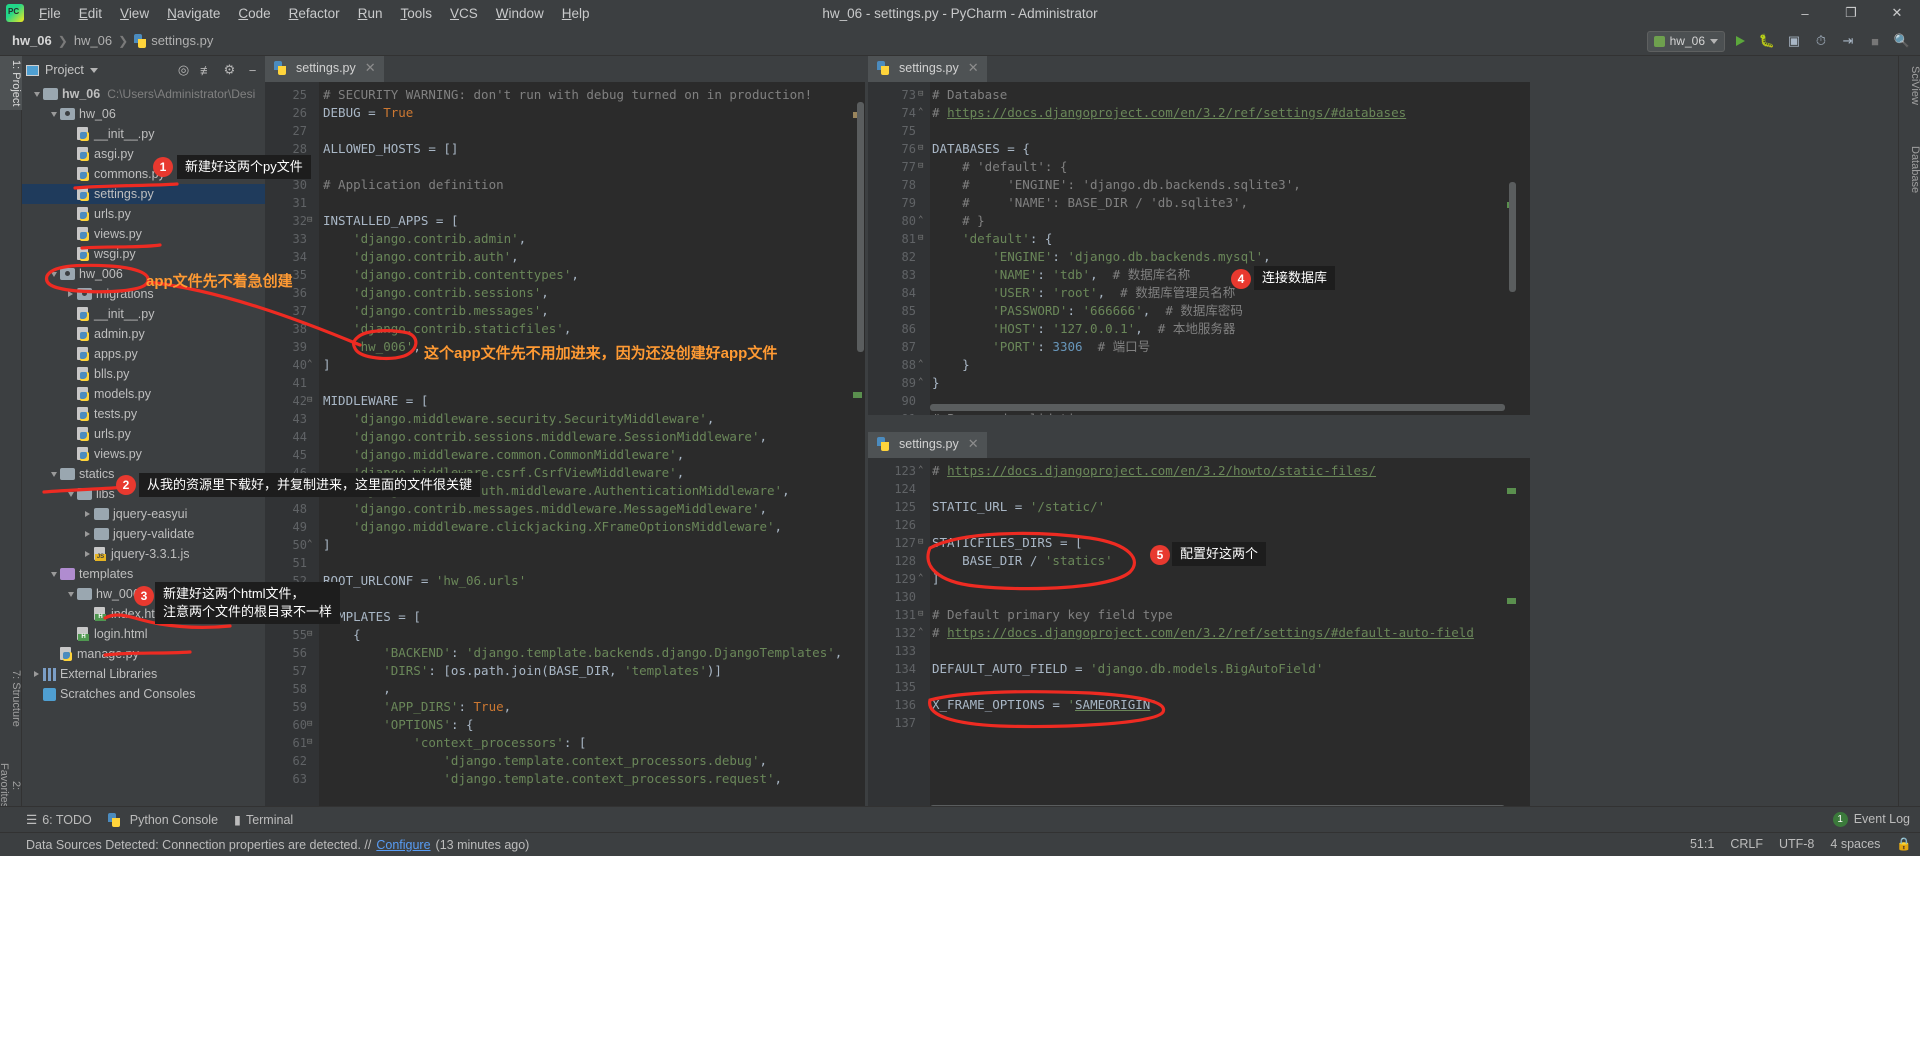 This screenshot has width=1920, height=1048. Describe the element at coordinates (143, 514) in the screenshot. I see `tree-item-jquery-easyui: jquery-easyui` at that location.